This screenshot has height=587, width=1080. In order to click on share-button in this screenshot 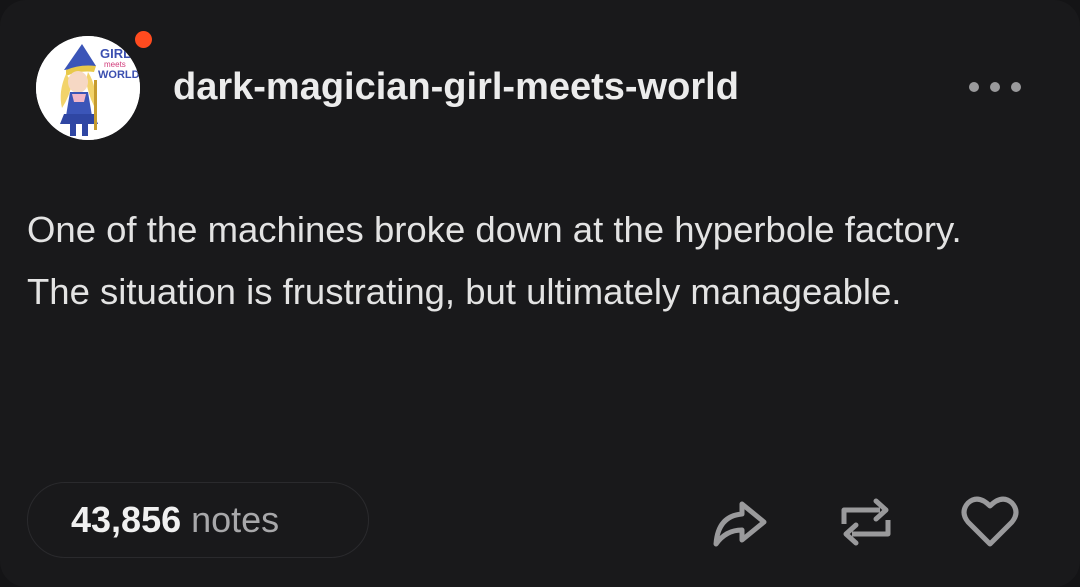, I will do `click(738, 522)`.